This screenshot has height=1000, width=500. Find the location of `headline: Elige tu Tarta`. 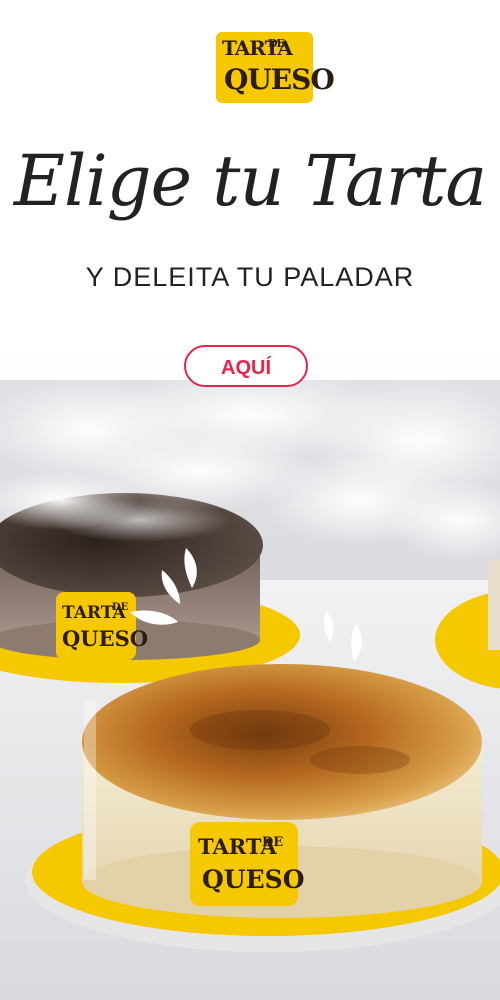

headline: Elige tu Tarta is located at coordinates (250, 181).